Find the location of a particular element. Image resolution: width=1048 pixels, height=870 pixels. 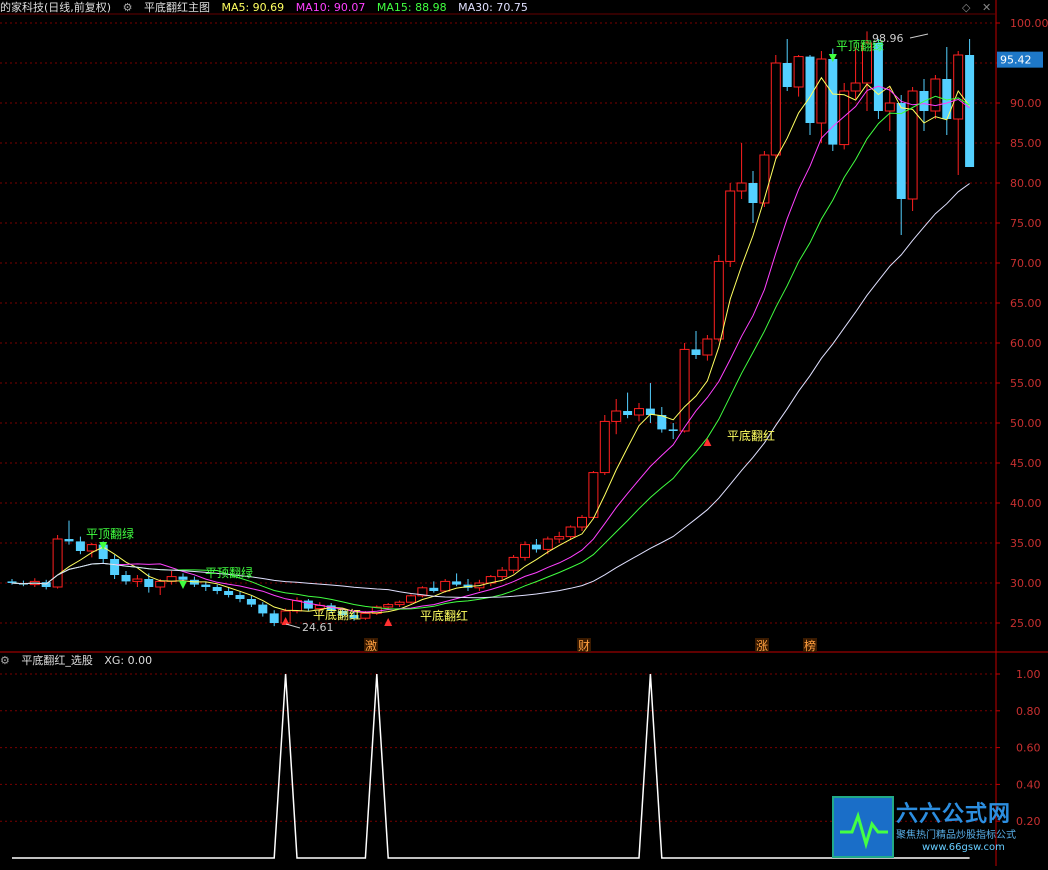

ma5-label: MA5: 90.69 is located at coordinates (253, 7).